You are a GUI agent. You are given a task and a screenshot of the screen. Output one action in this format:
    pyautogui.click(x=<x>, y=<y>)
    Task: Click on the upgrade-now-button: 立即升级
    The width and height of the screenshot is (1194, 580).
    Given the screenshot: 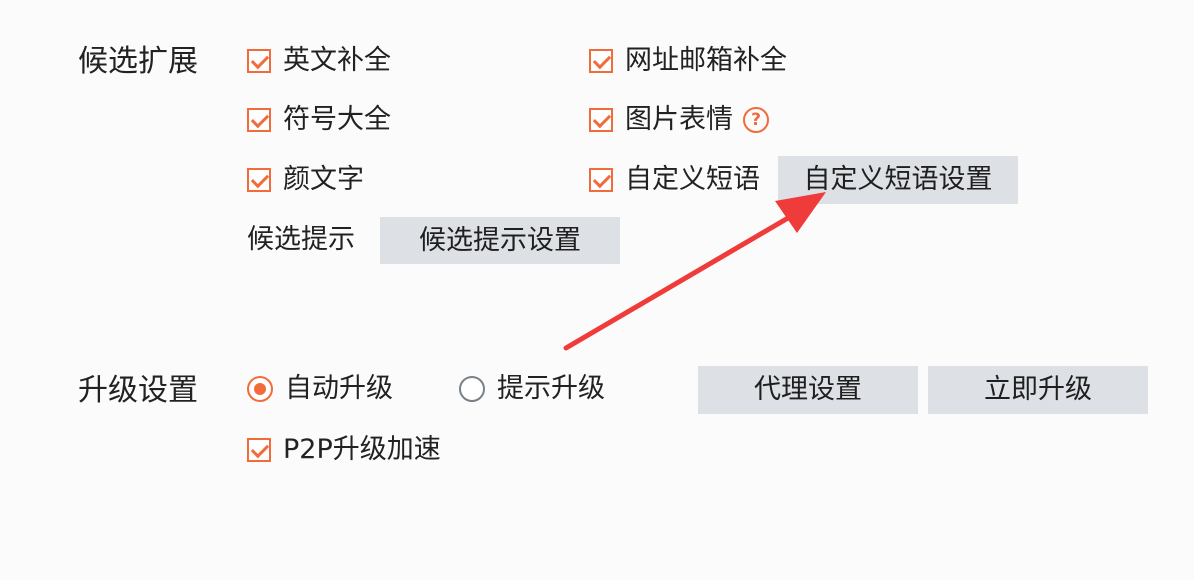 What is the action you would take?
    pyautogui.click(x=1038, y=390)
    